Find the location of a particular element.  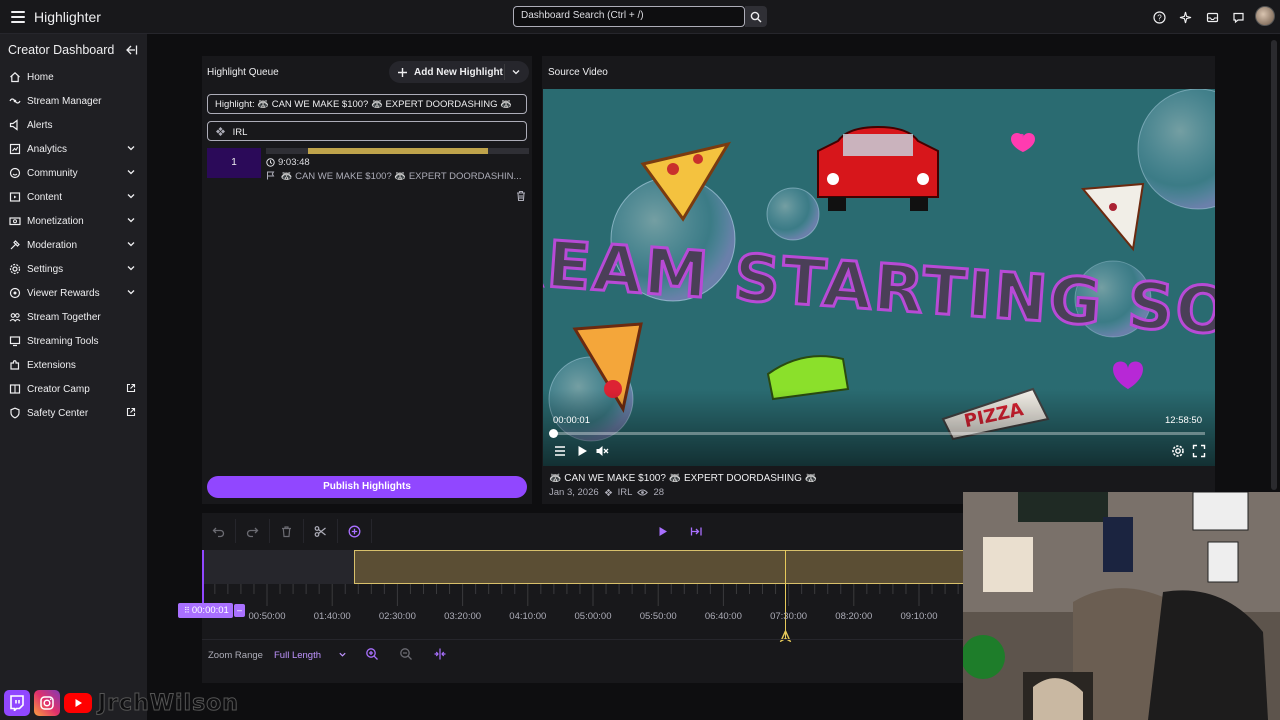

monetization-icon is located at coordinates (15, 221).